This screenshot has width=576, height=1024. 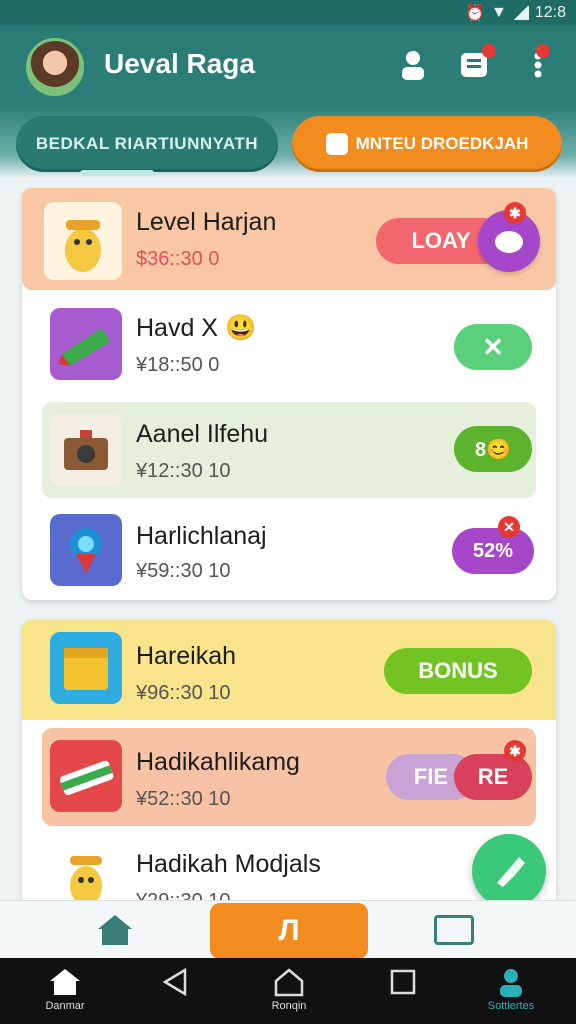 What do you see at coordinates (336, 144) in the screenshot?
I see `tab-icon` at bounding box center [336, 144].